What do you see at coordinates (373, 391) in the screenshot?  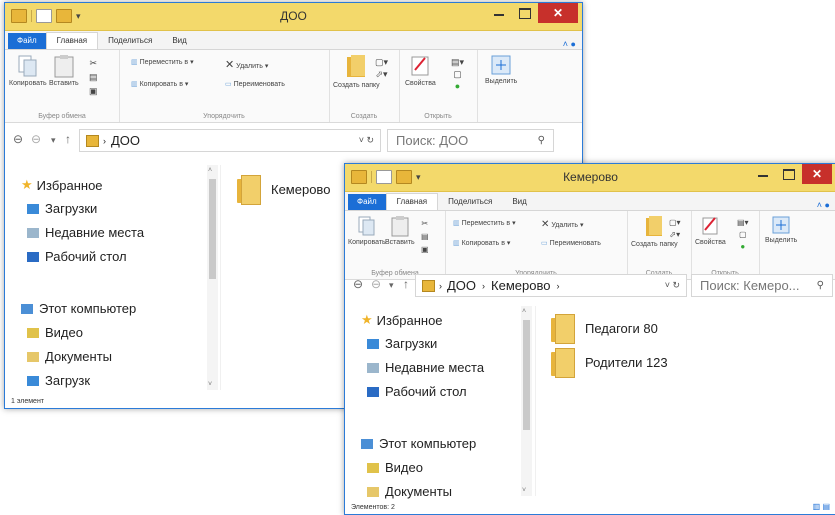 I see `desktop-icon` at bounding box center [373, 391].